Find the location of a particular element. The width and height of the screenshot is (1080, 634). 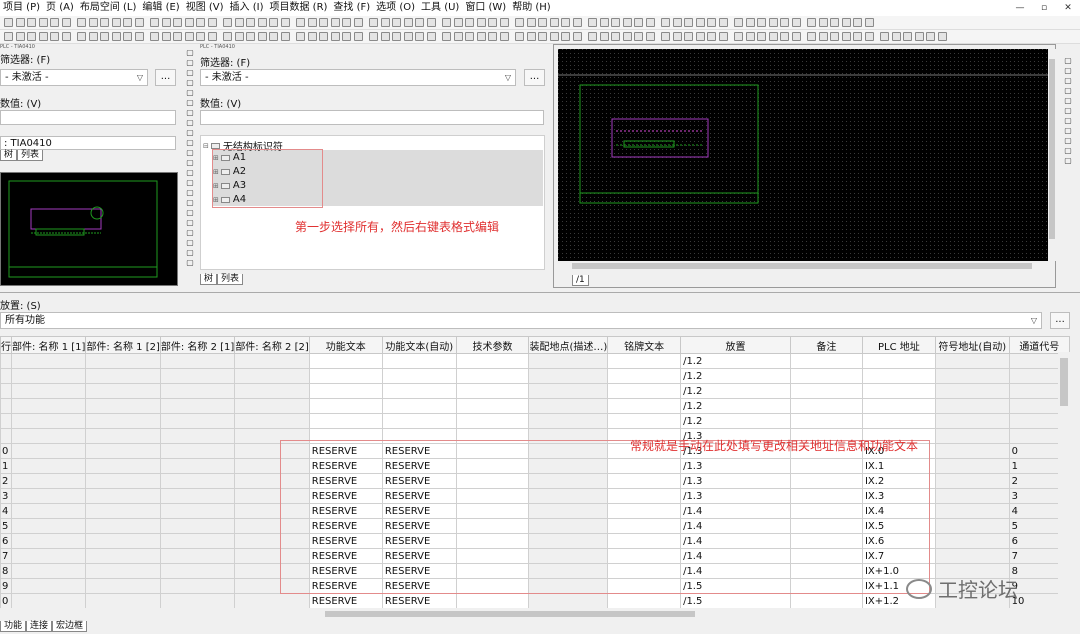

table-scroll-thumb is located at coordinates (1064, 382).